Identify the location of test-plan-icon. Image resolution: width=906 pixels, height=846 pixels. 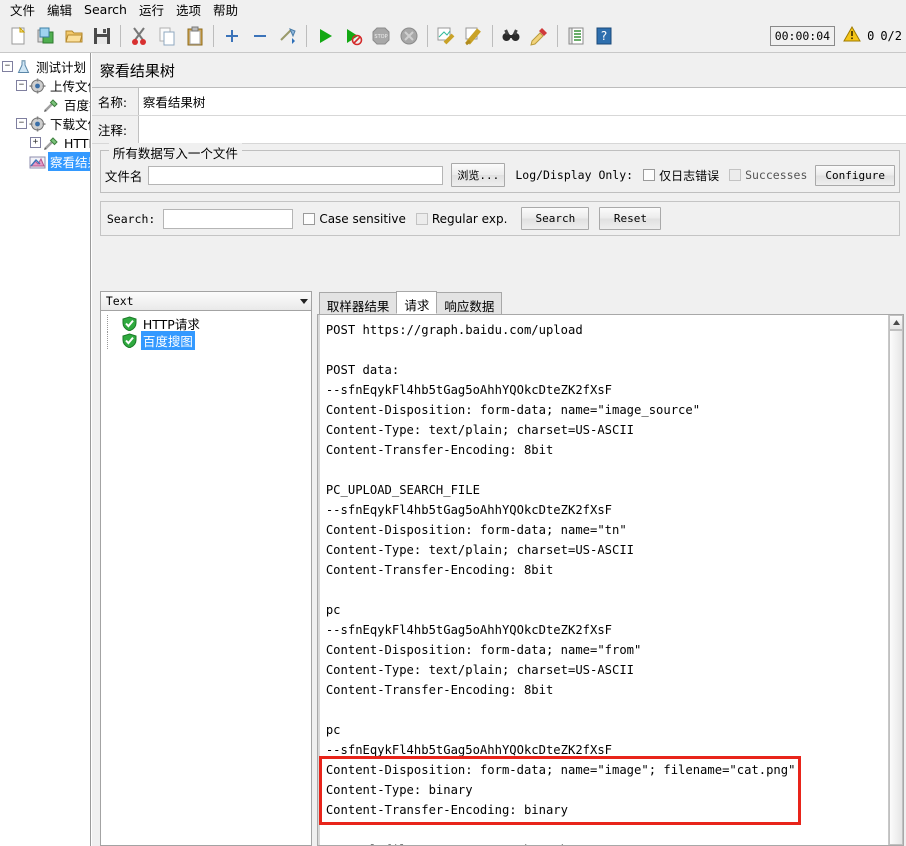
(23, 67).